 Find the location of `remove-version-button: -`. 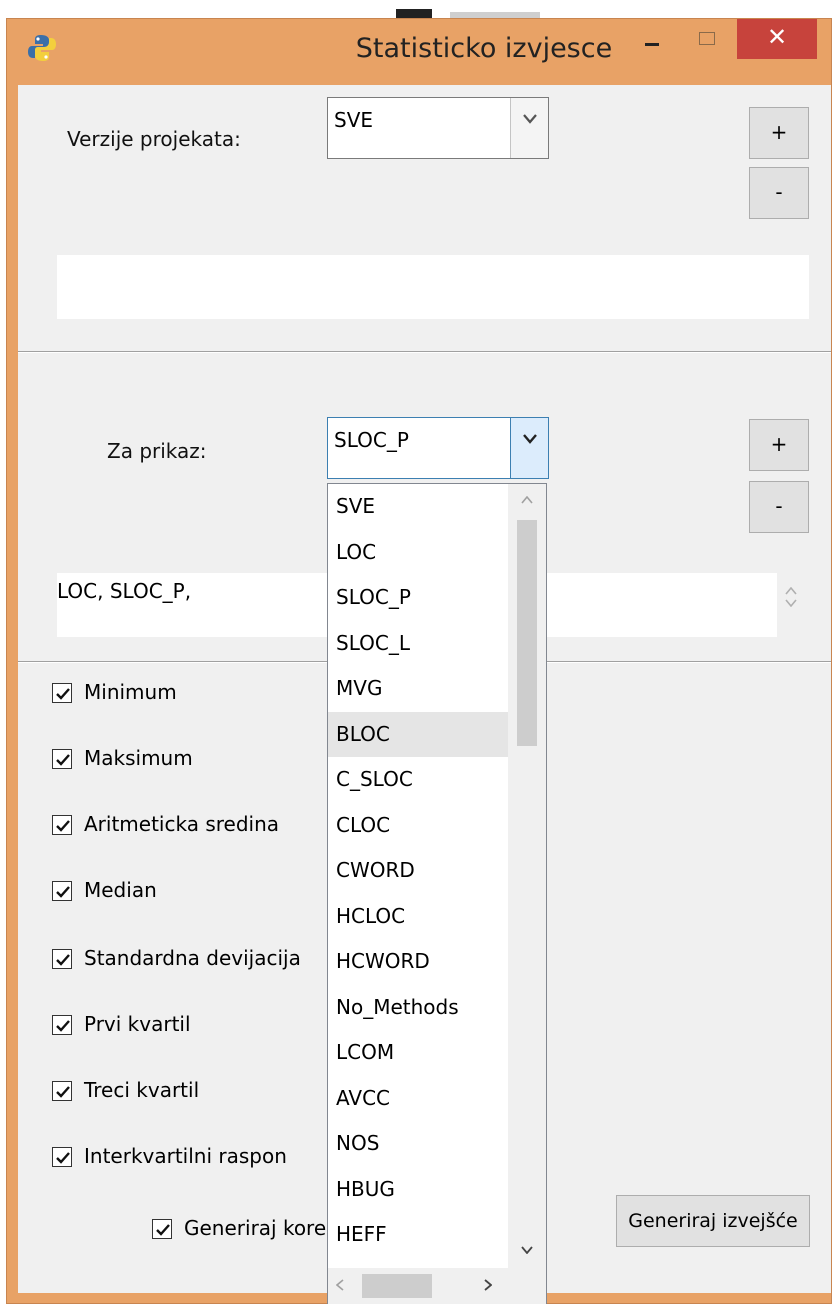

remove-version-button: - is located at coordinates (779, 193).